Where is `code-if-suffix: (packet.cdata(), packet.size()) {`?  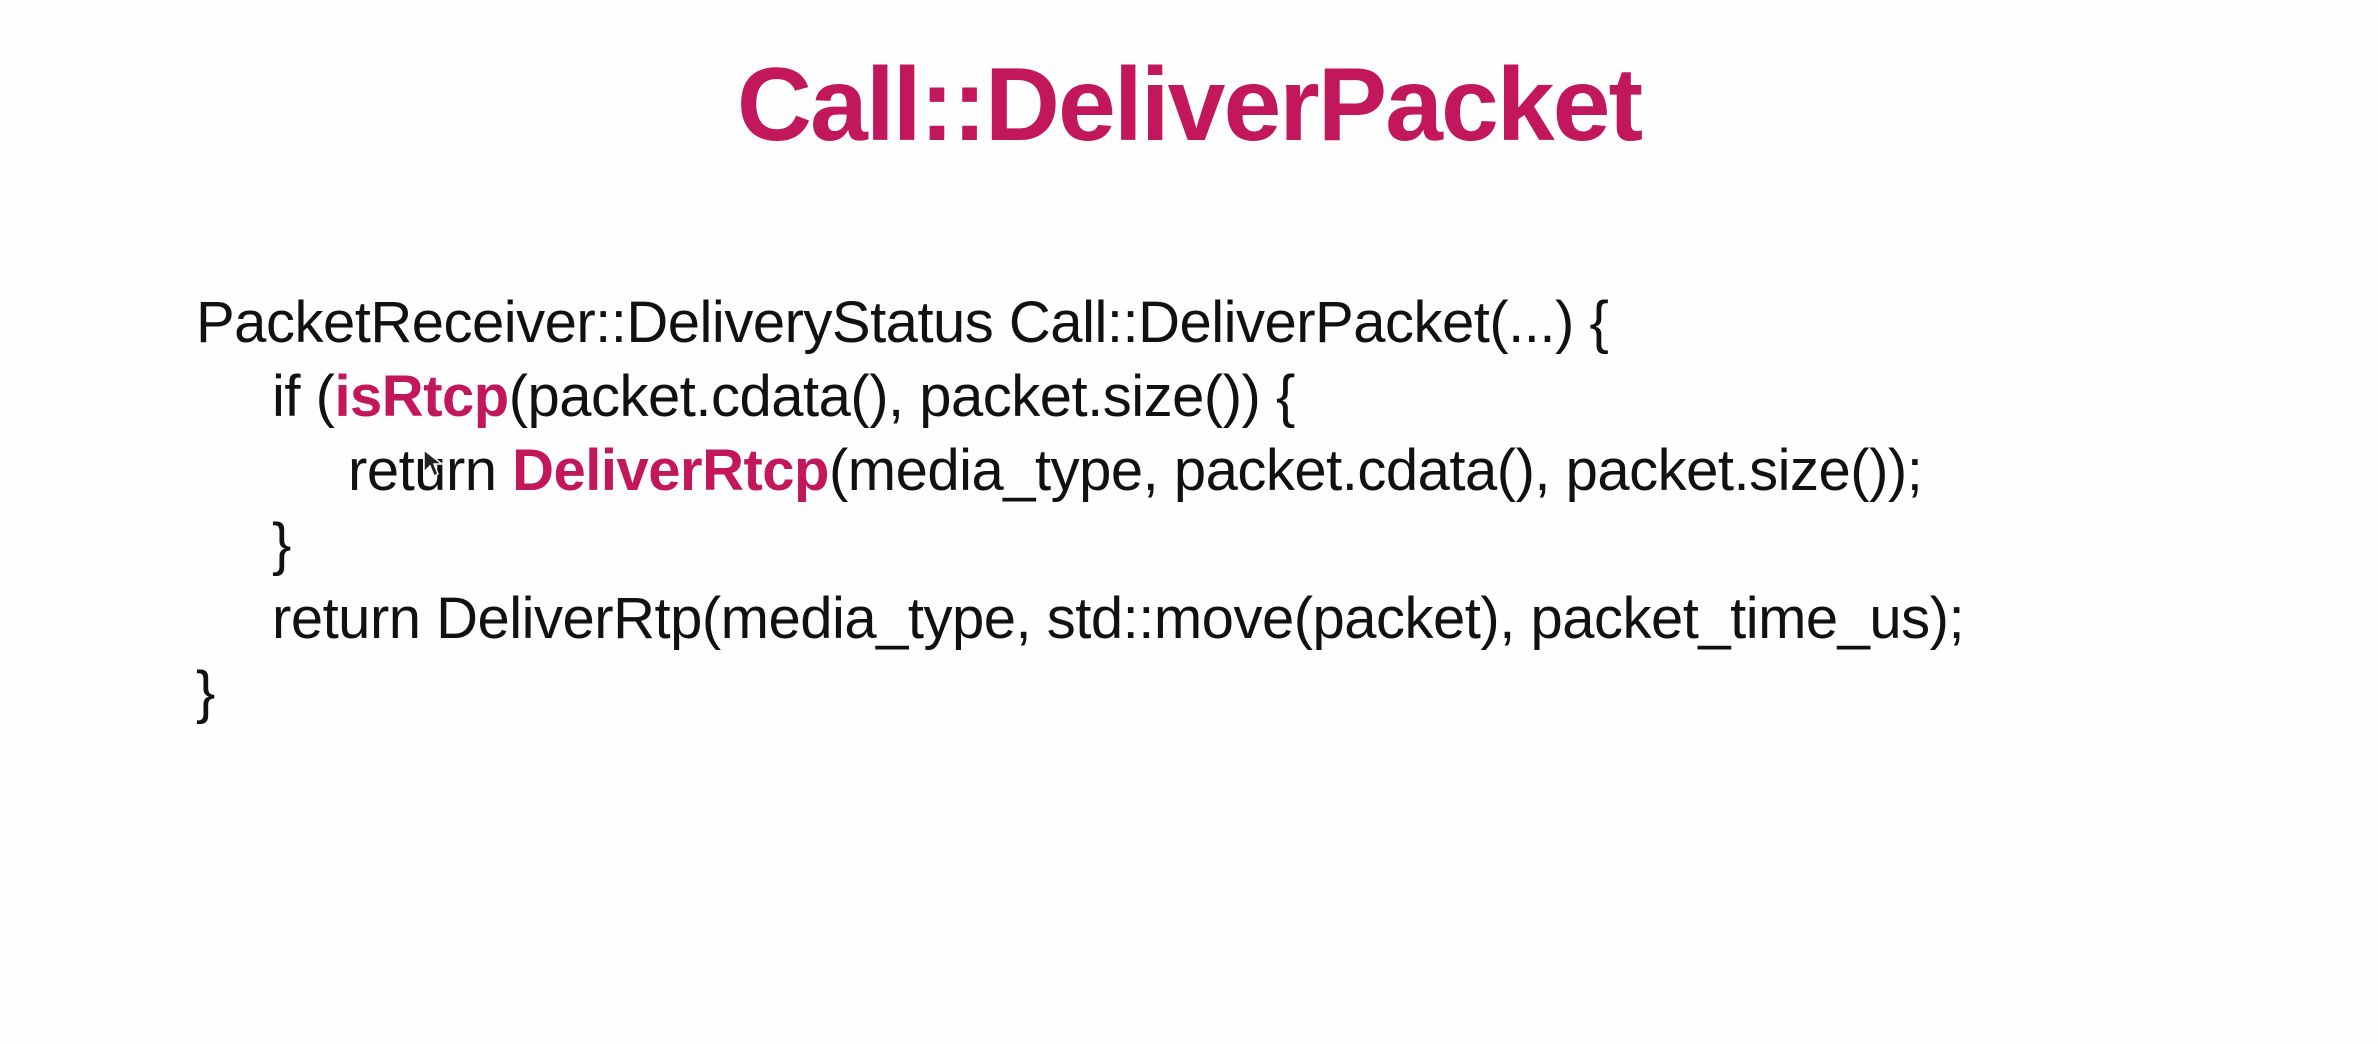 code-if-suffix: (packet.cdata(), packet.size()) { is located at coordinates (902, 396).